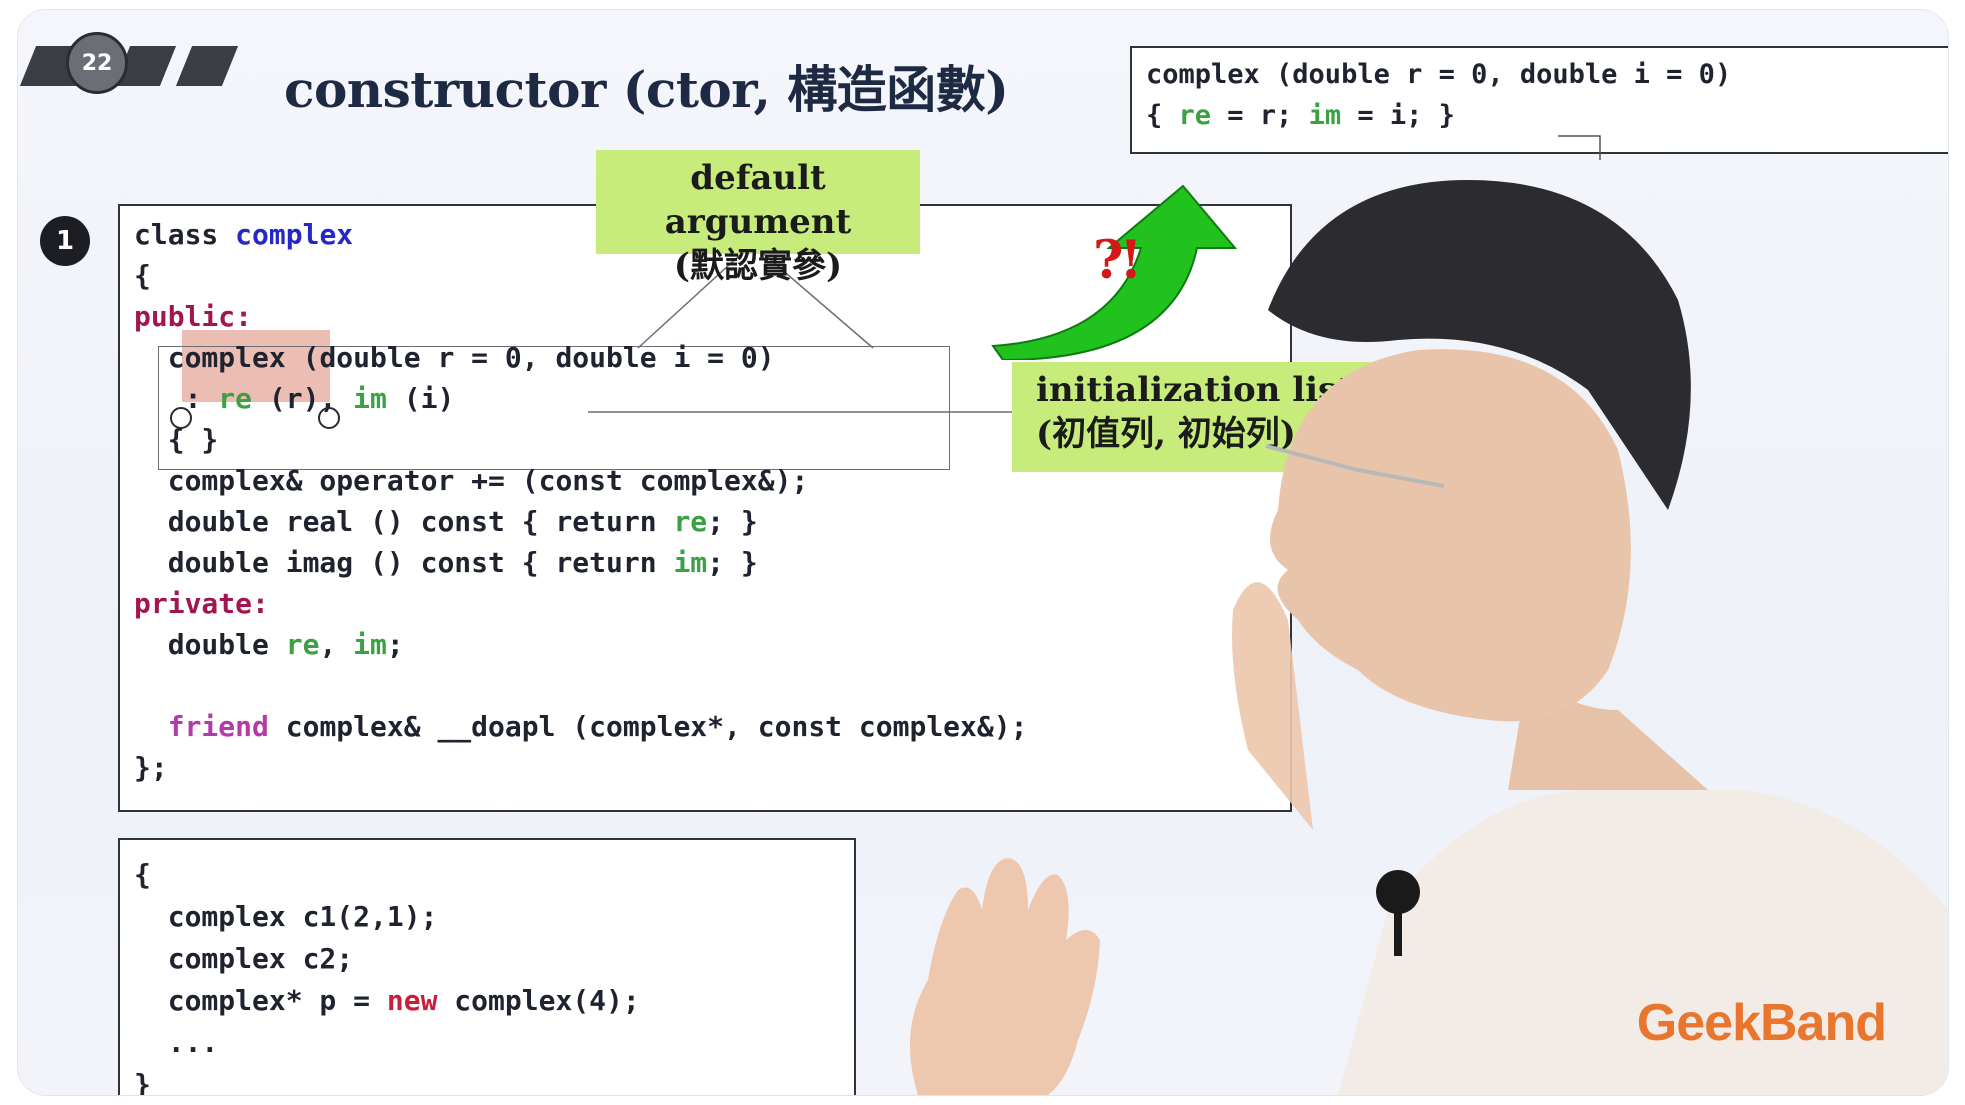 This screenshot has width=1965, height=1105. I want to click on code-token: complex* p =, so click(277, 1000).